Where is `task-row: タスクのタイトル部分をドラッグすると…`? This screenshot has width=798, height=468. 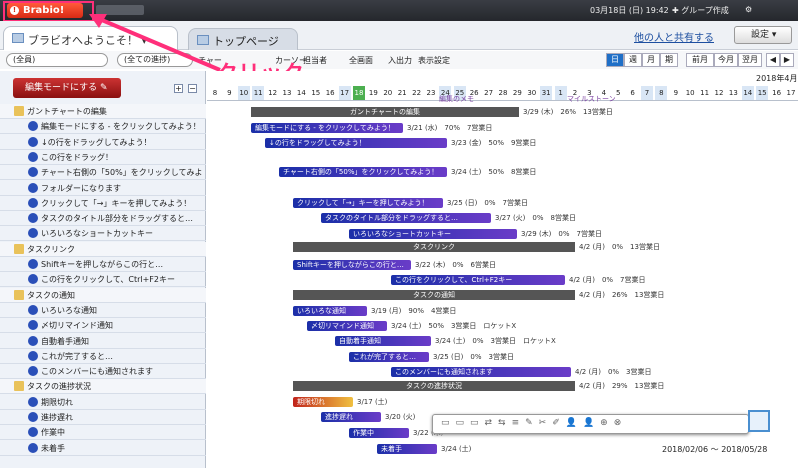 task-row: タスクのタイトル部分をドラッグすると… is located at coordinates (103, 219).